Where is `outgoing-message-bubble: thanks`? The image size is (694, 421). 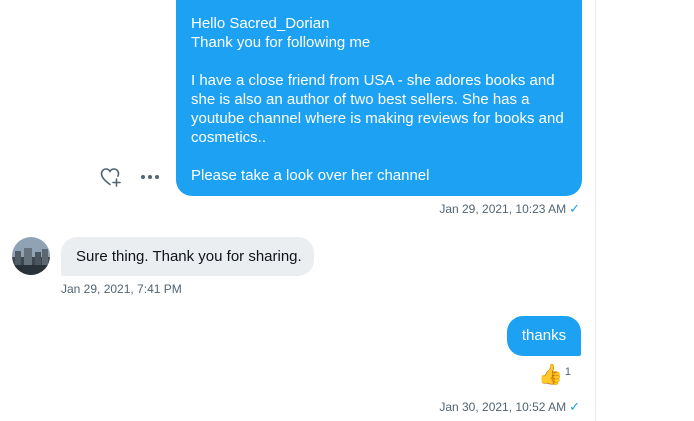 outgoing-message-bubble: thanks is located at coordinates (544, 336).